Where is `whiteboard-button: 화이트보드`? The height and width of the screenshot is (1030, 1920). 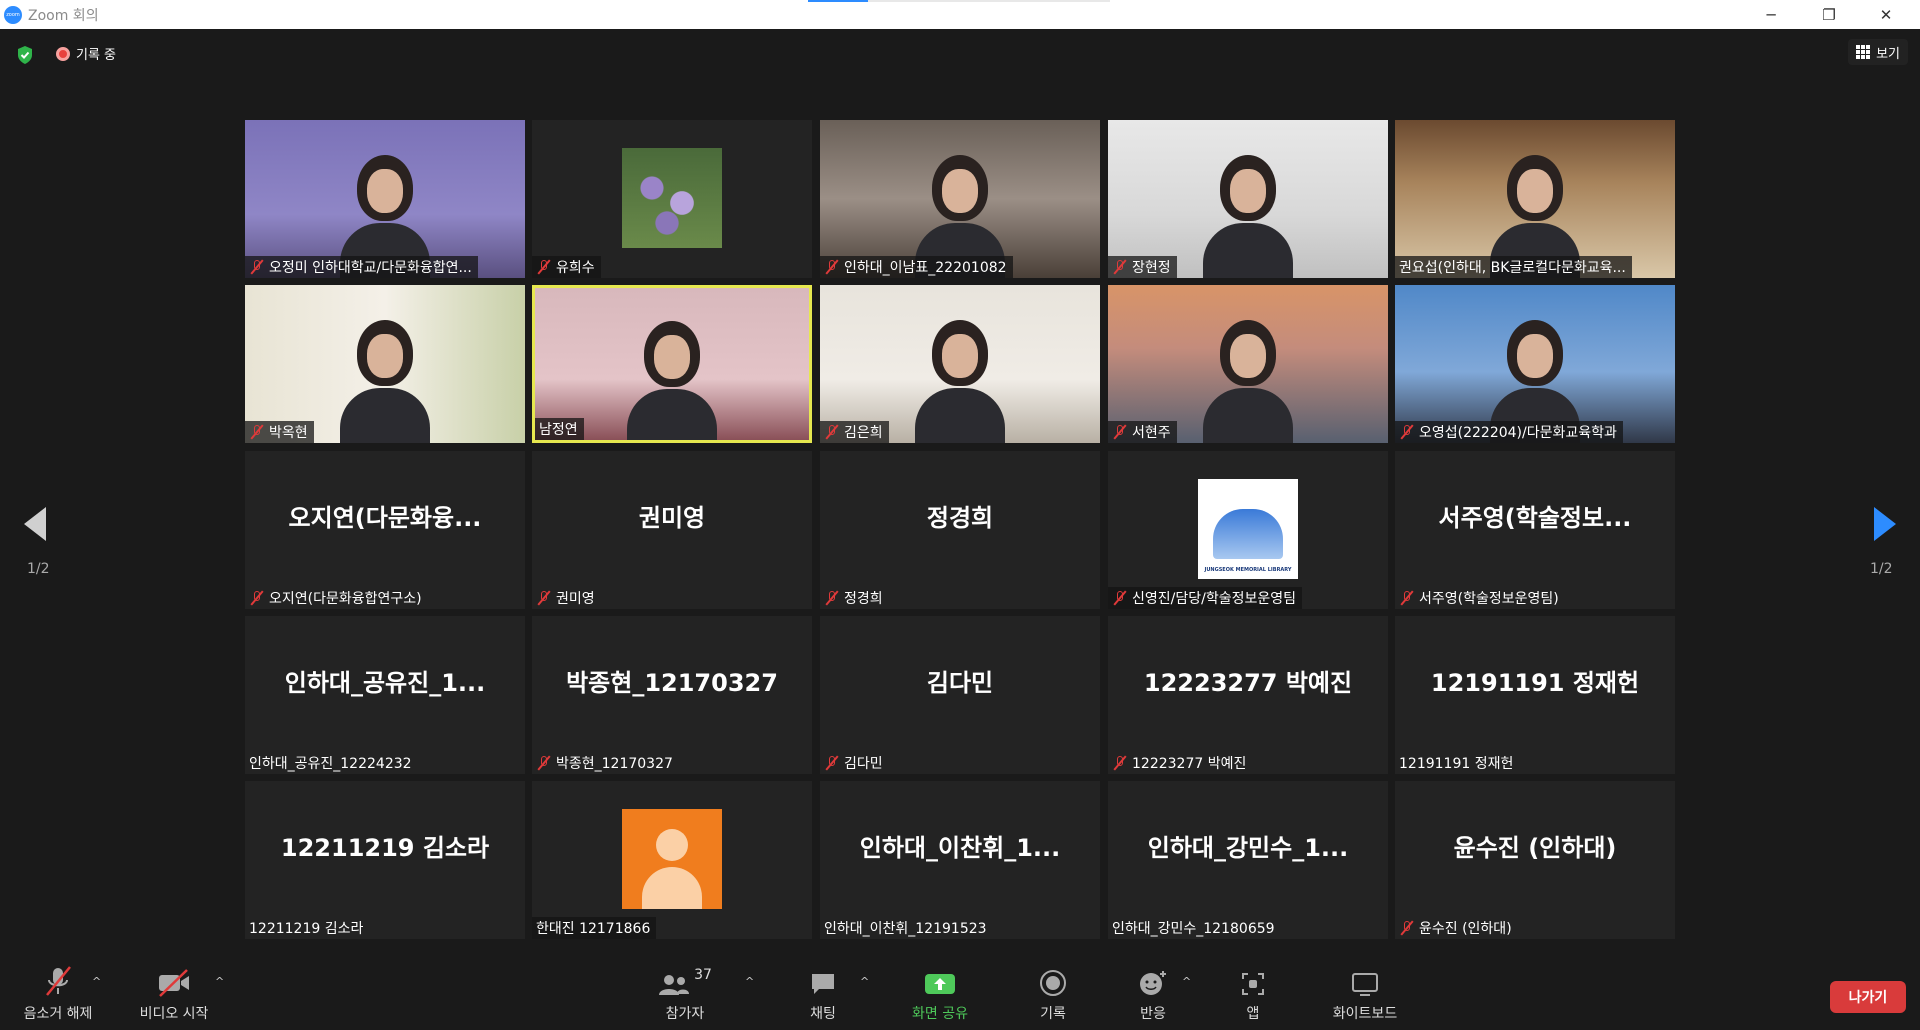
whiteboard-button: 화이트보드 is located at coordinates (1365, 993).